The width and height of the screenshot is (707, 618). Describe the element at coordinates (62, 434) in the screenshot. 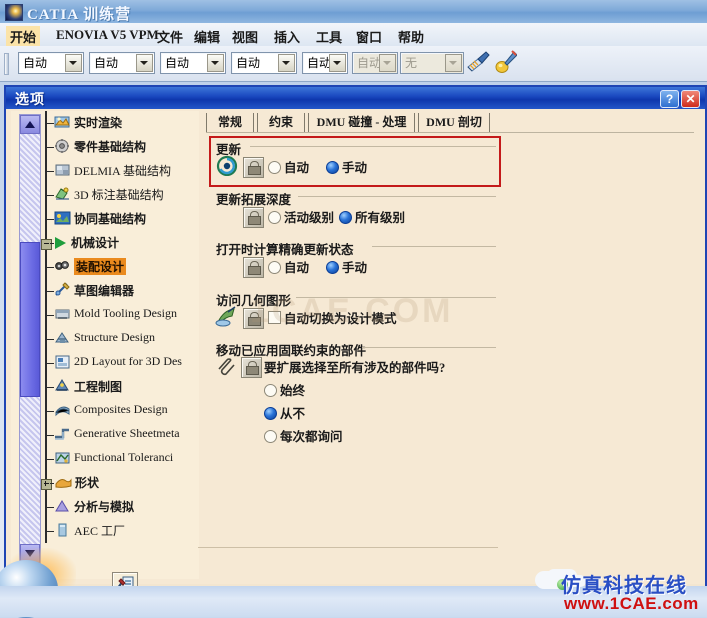

I see `sheetmetal-icon` at that location.